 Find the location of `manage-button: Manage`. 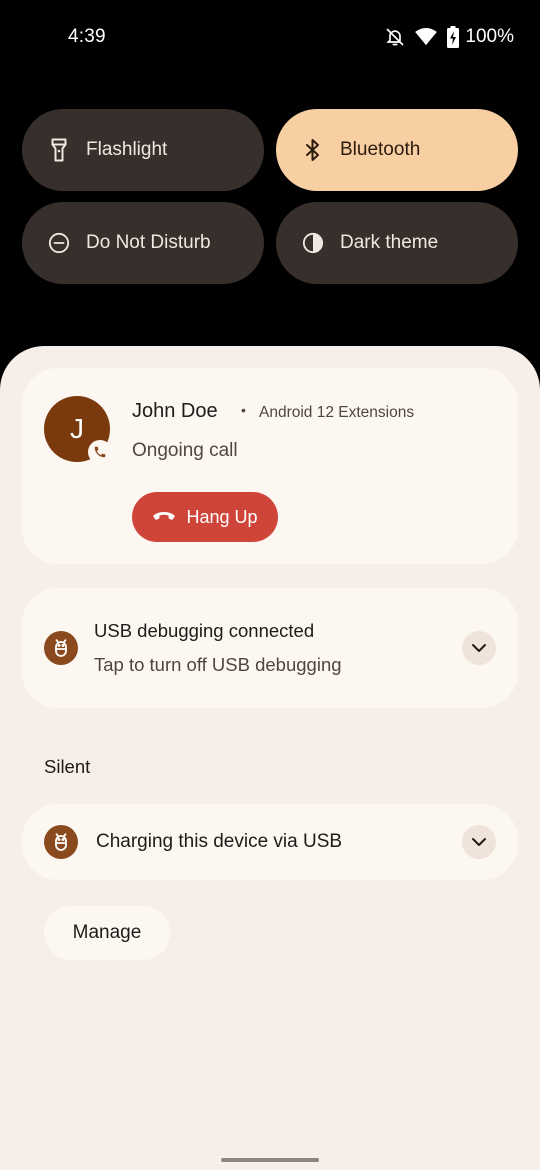

manage-button: Manage is located at coordinates (107, 933).